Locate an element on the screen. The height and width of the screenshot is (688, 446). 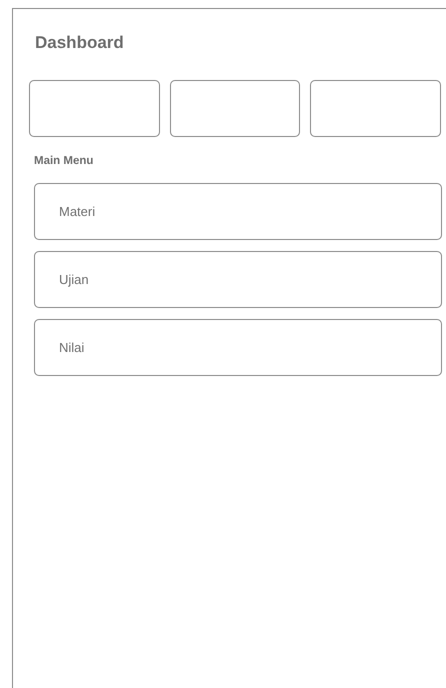
menu-item: Nilai is located at coordinates (238, 347).